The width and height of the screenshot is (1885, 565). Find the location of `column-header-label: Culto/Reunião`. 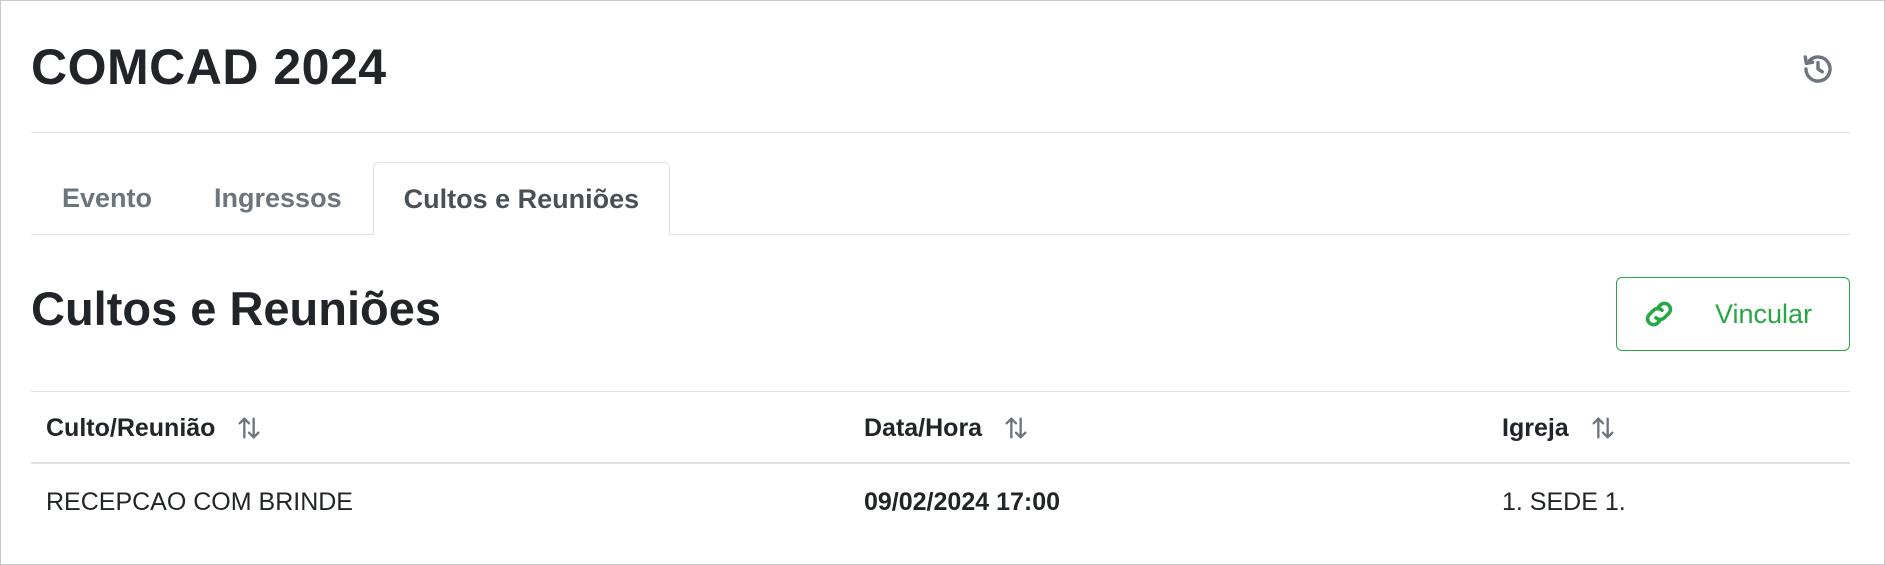

column-header-label: Culto/Reunião is located at coordinates (131, 427).